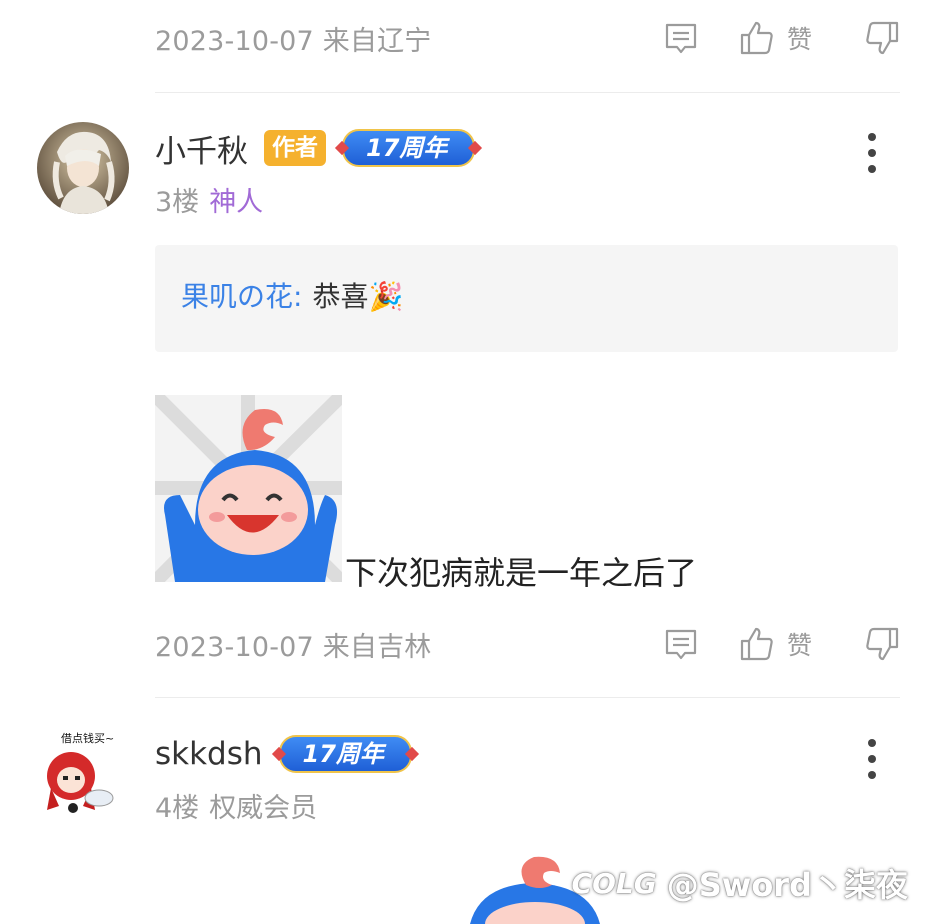 Image resolution: width=930 pixels, height=924 pixels. I want to click on comment-text: 下次犯病就是一年之后了, so click(521, 573).